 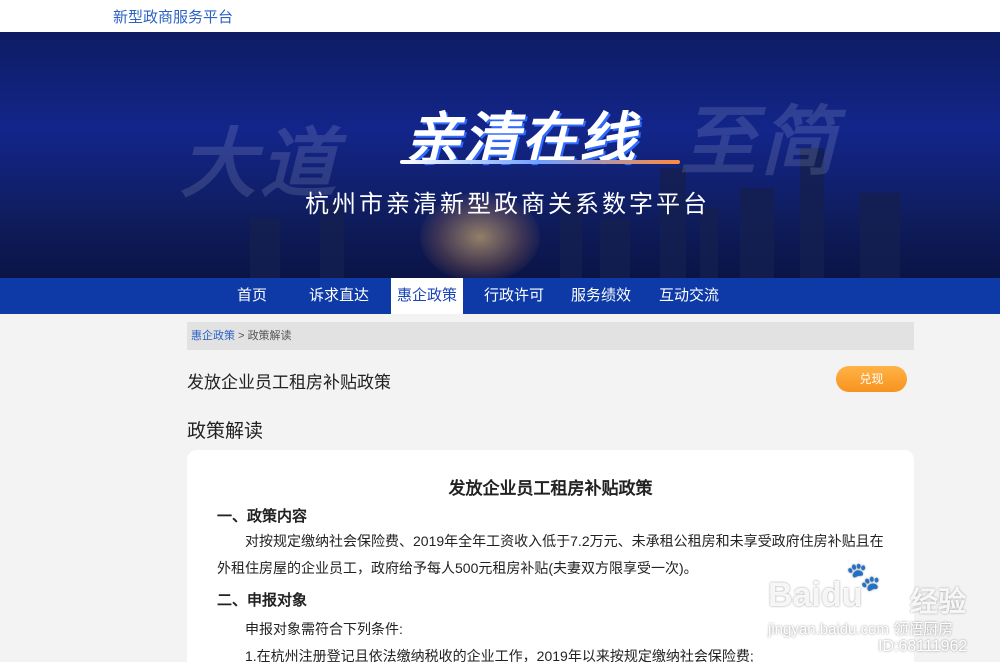 What do you see at coordinates (861, 629) in the screenshot?
I see `watermark-url: jingyan.baidu.com 领悟厨房` at bounding box center [861, 629].